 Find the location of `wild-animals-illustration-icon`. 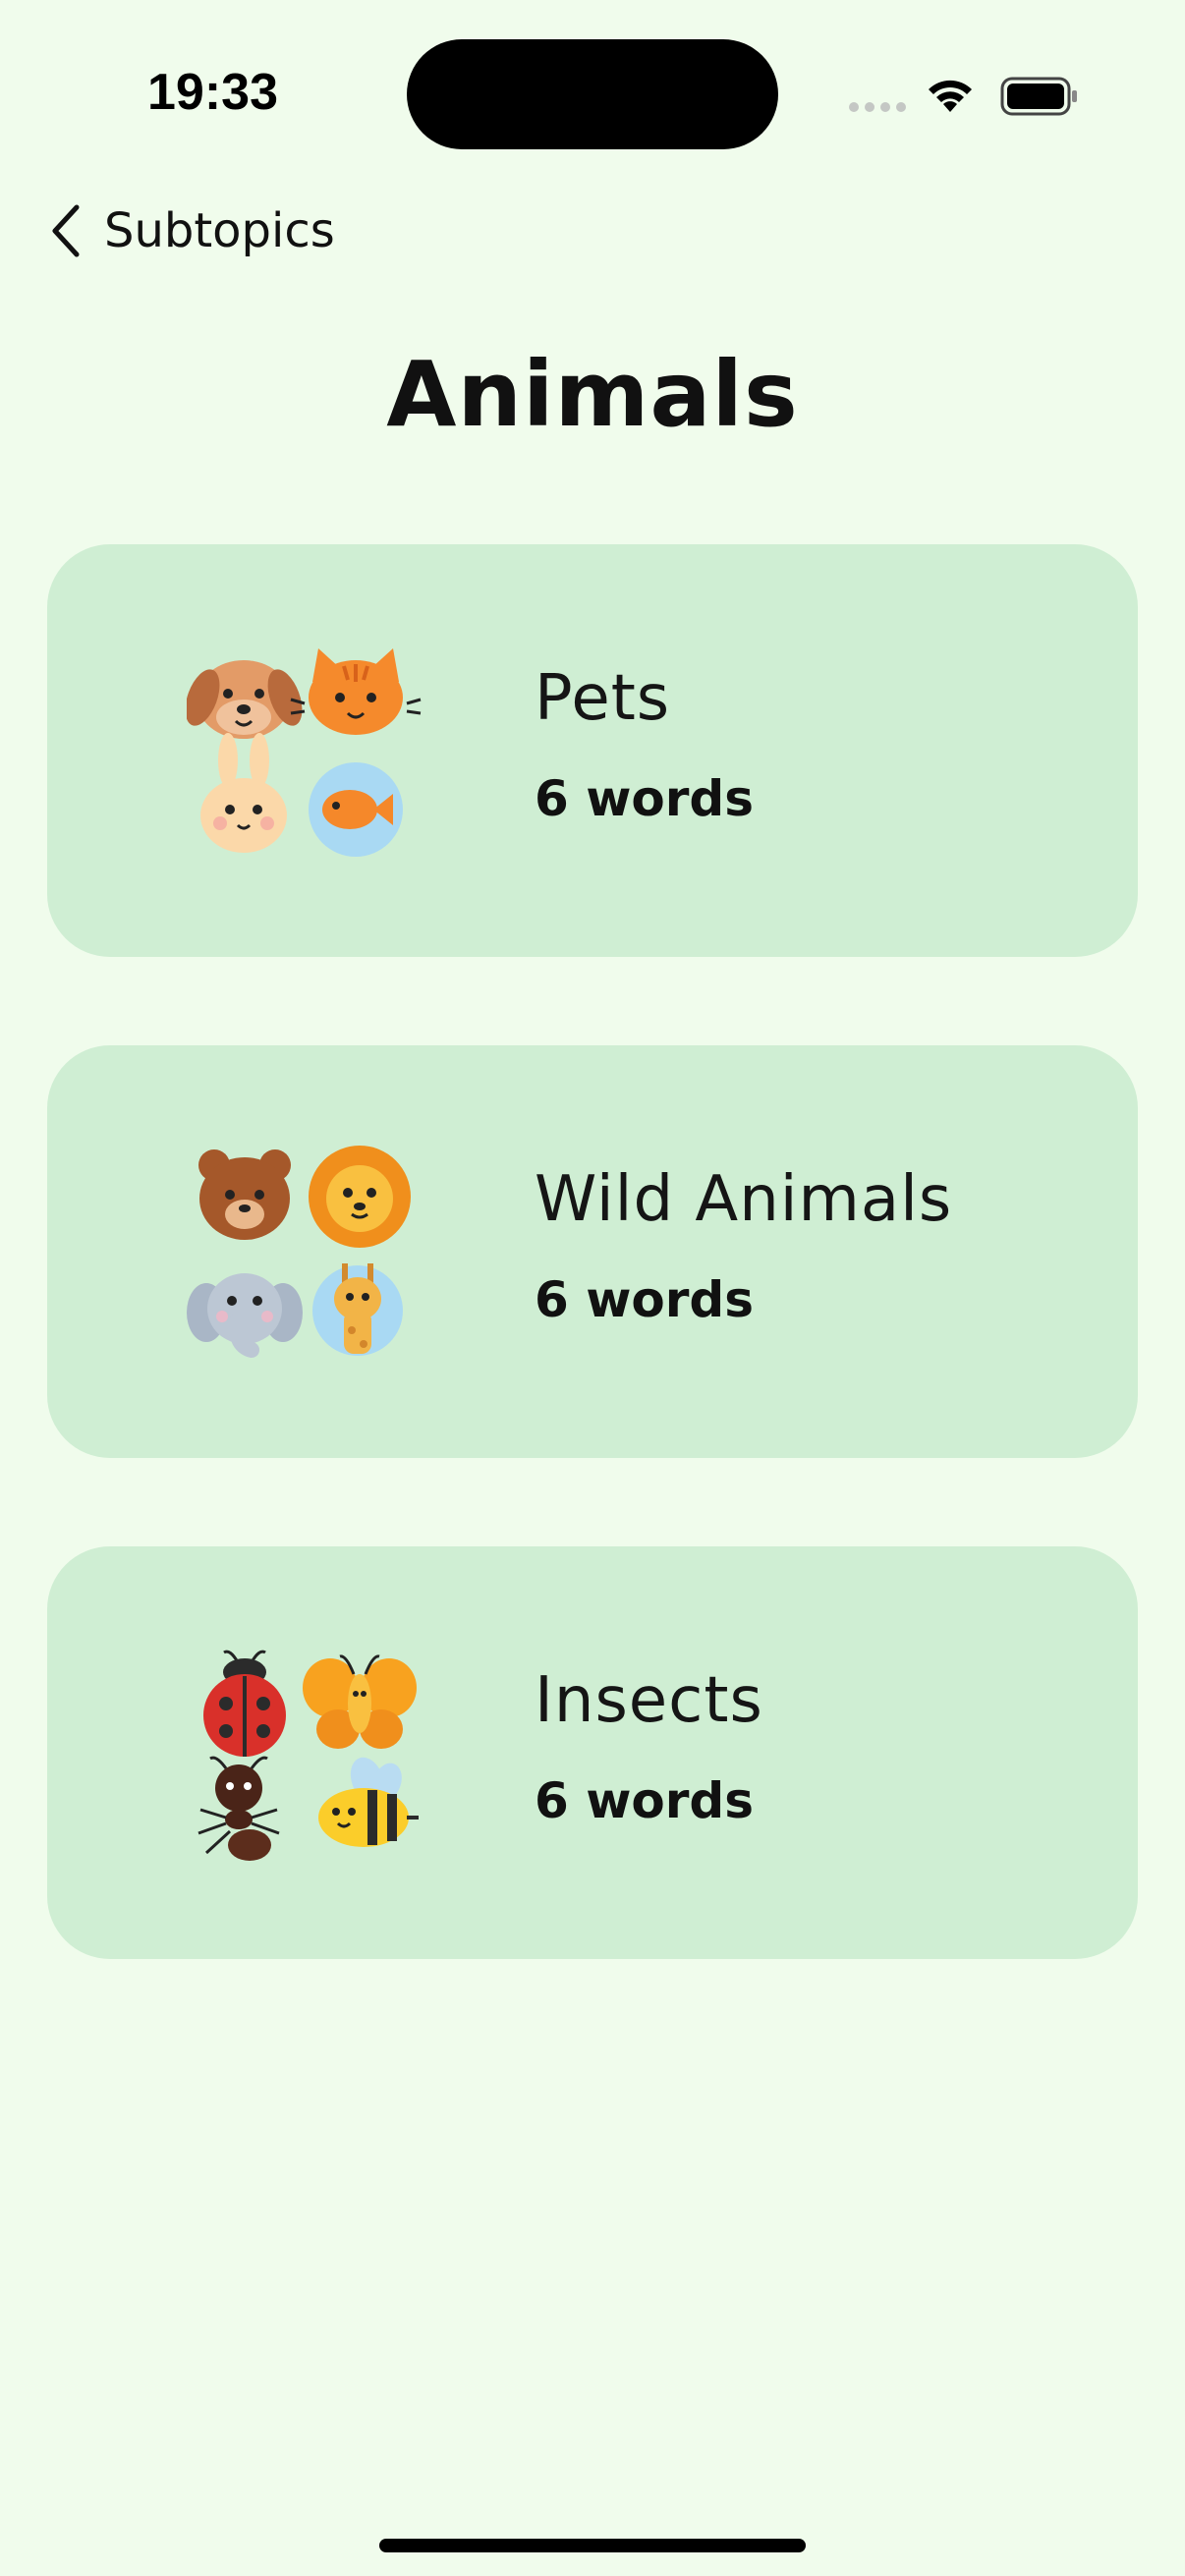

wild-animals-illustration-icon is located at coordinates (299, 1252).